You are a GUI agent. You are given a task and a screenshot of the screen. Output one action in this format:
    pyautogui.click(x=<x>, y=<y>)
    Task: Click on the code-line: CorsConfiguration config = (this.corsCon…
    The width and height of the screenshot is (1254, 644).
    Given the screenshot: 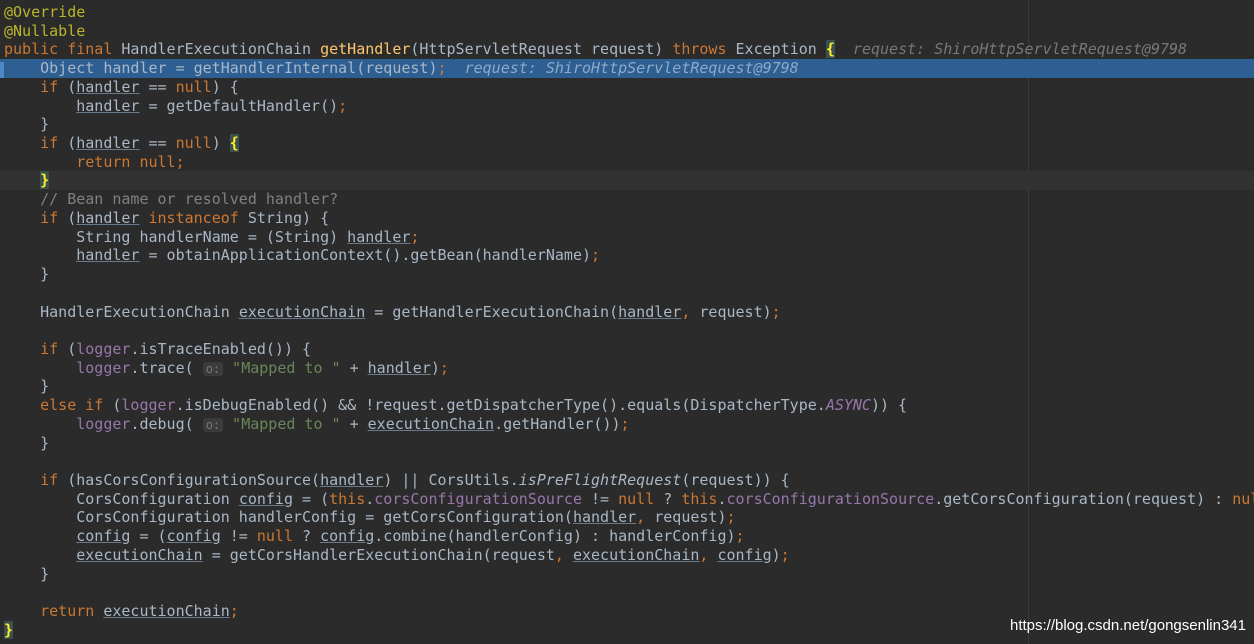 What is the action you would take?
    pyautogui.click(x=627, y=499)
    